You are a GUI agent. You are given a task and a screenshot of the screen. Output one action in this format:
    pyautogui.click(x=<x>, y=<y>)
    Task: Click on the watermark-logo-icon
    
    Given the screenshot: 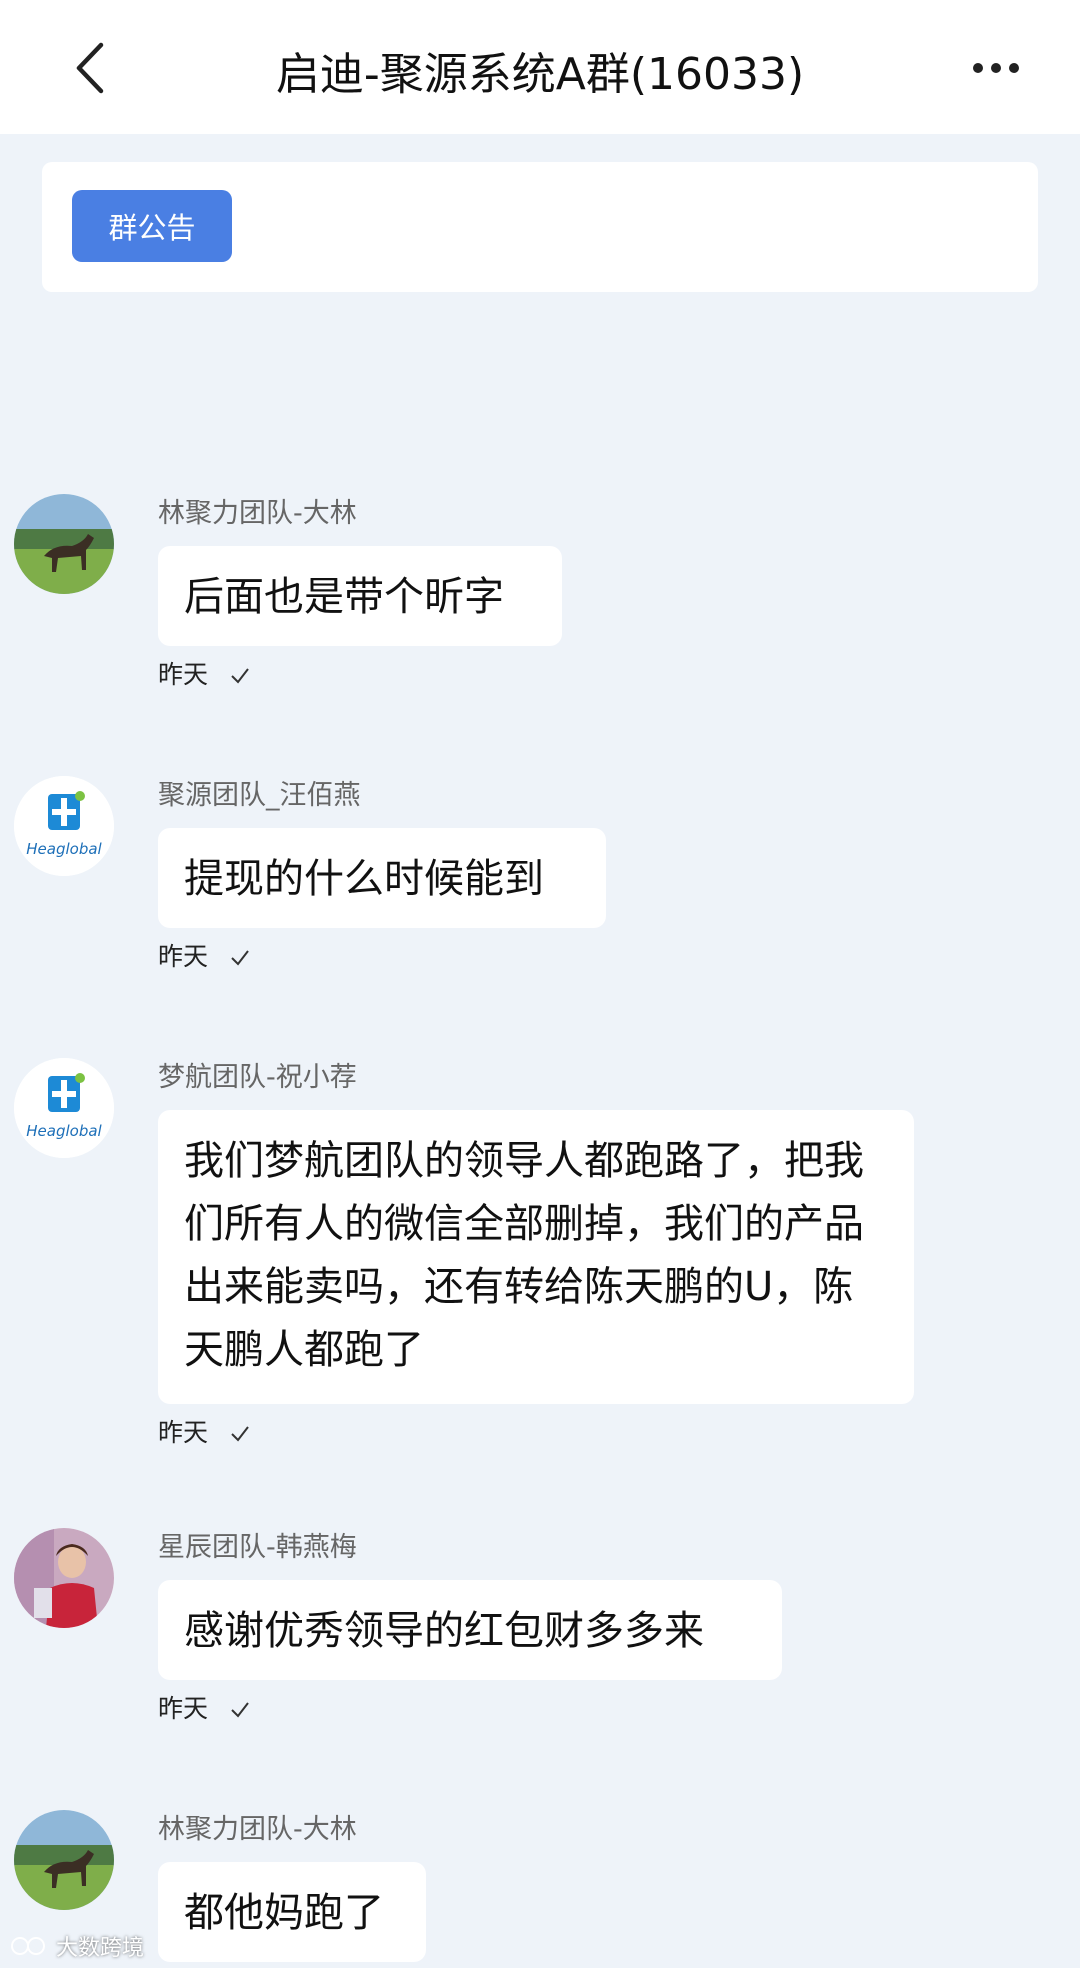 What is the action you would take?
    pyautogui.click(x=28, y=1946)
    